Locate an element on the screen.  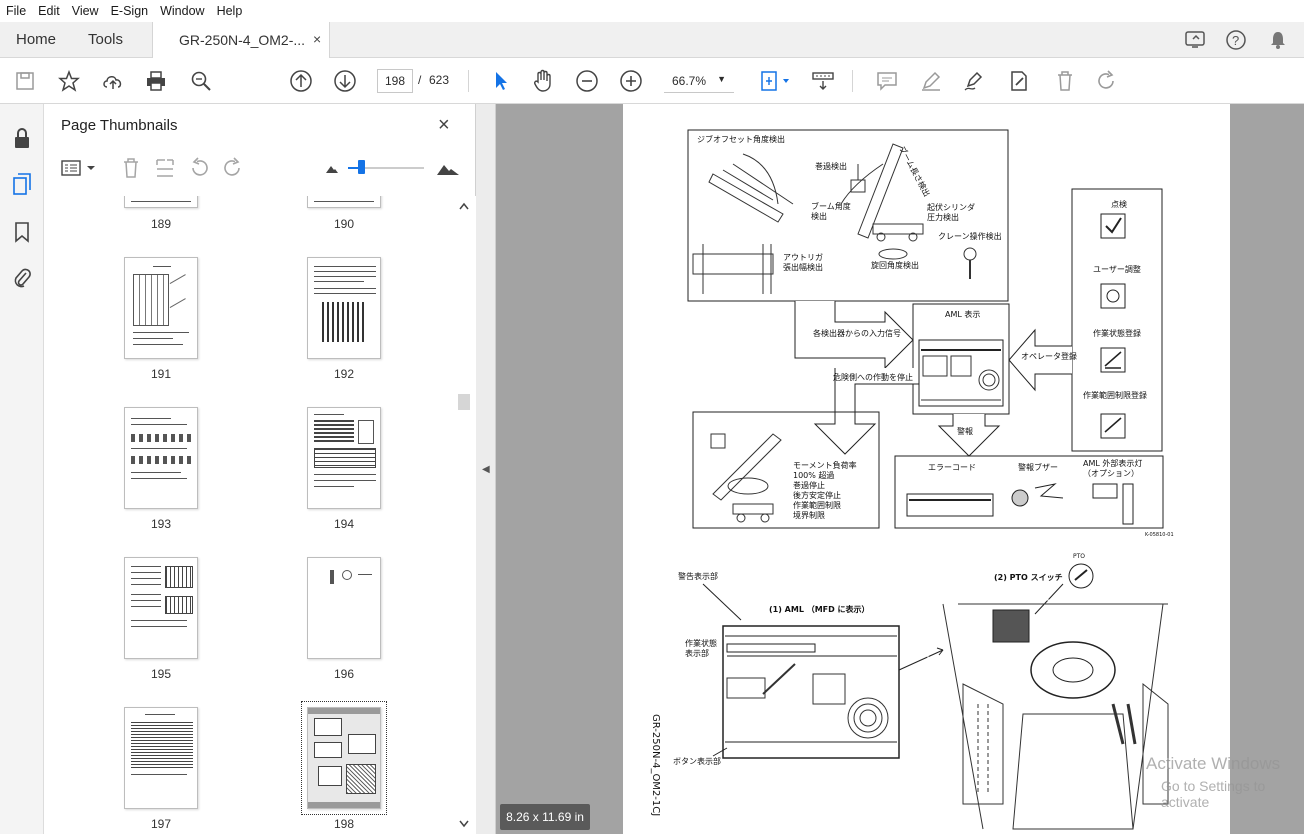
label-swing-angle: 旋回角度検出 is located at coordinates (895, 265).